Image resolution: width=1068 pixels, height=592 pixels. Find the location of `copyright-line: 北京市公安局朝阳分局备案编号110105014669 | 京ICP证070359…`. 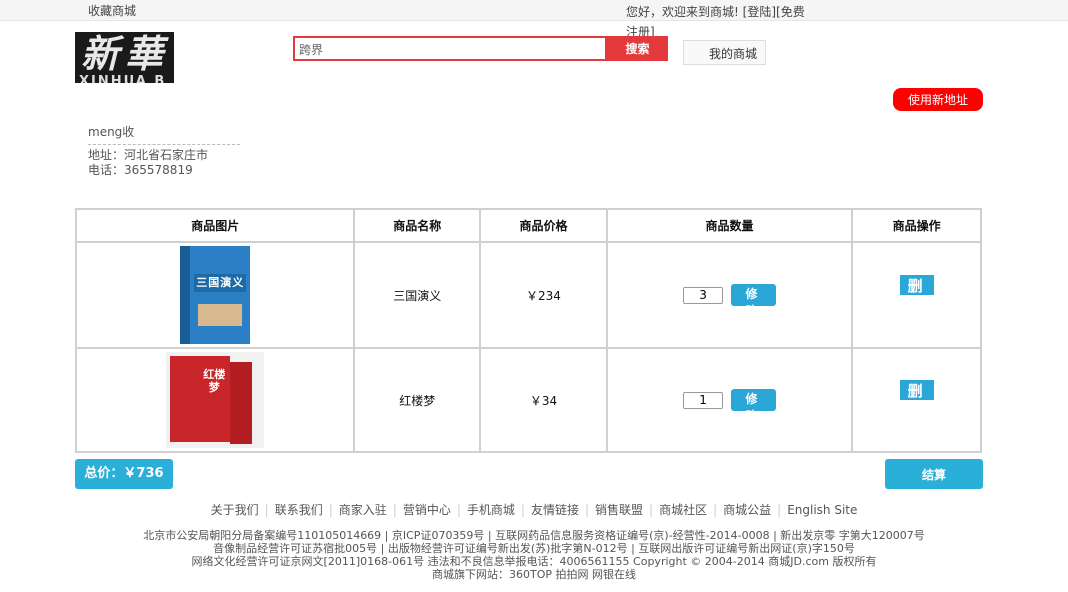

copyright-line: 北京市公安局朝阳分局备案编号110105014669 | 京ICP证070359… is located at coordinates (534, 535).